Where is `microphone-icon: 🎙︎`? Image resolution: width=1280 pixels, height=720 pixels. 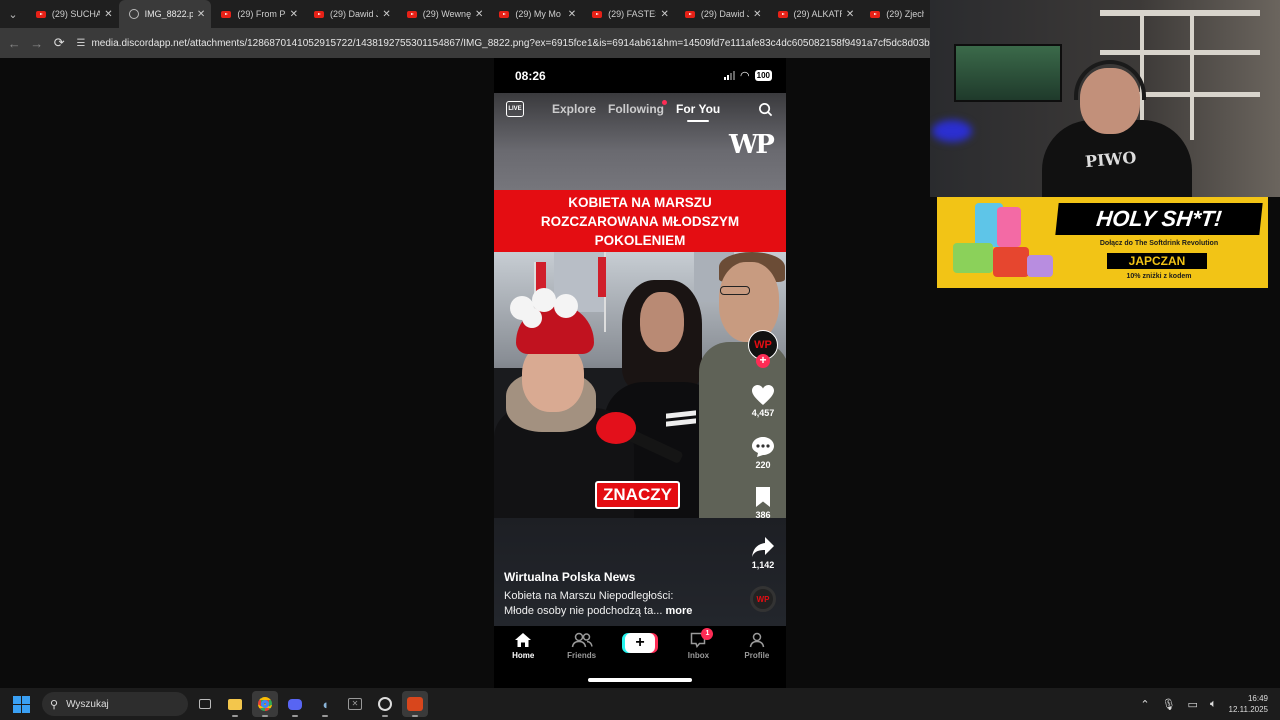
microphone-icon: 🎙︎ is located at coordinates (1169, 704).